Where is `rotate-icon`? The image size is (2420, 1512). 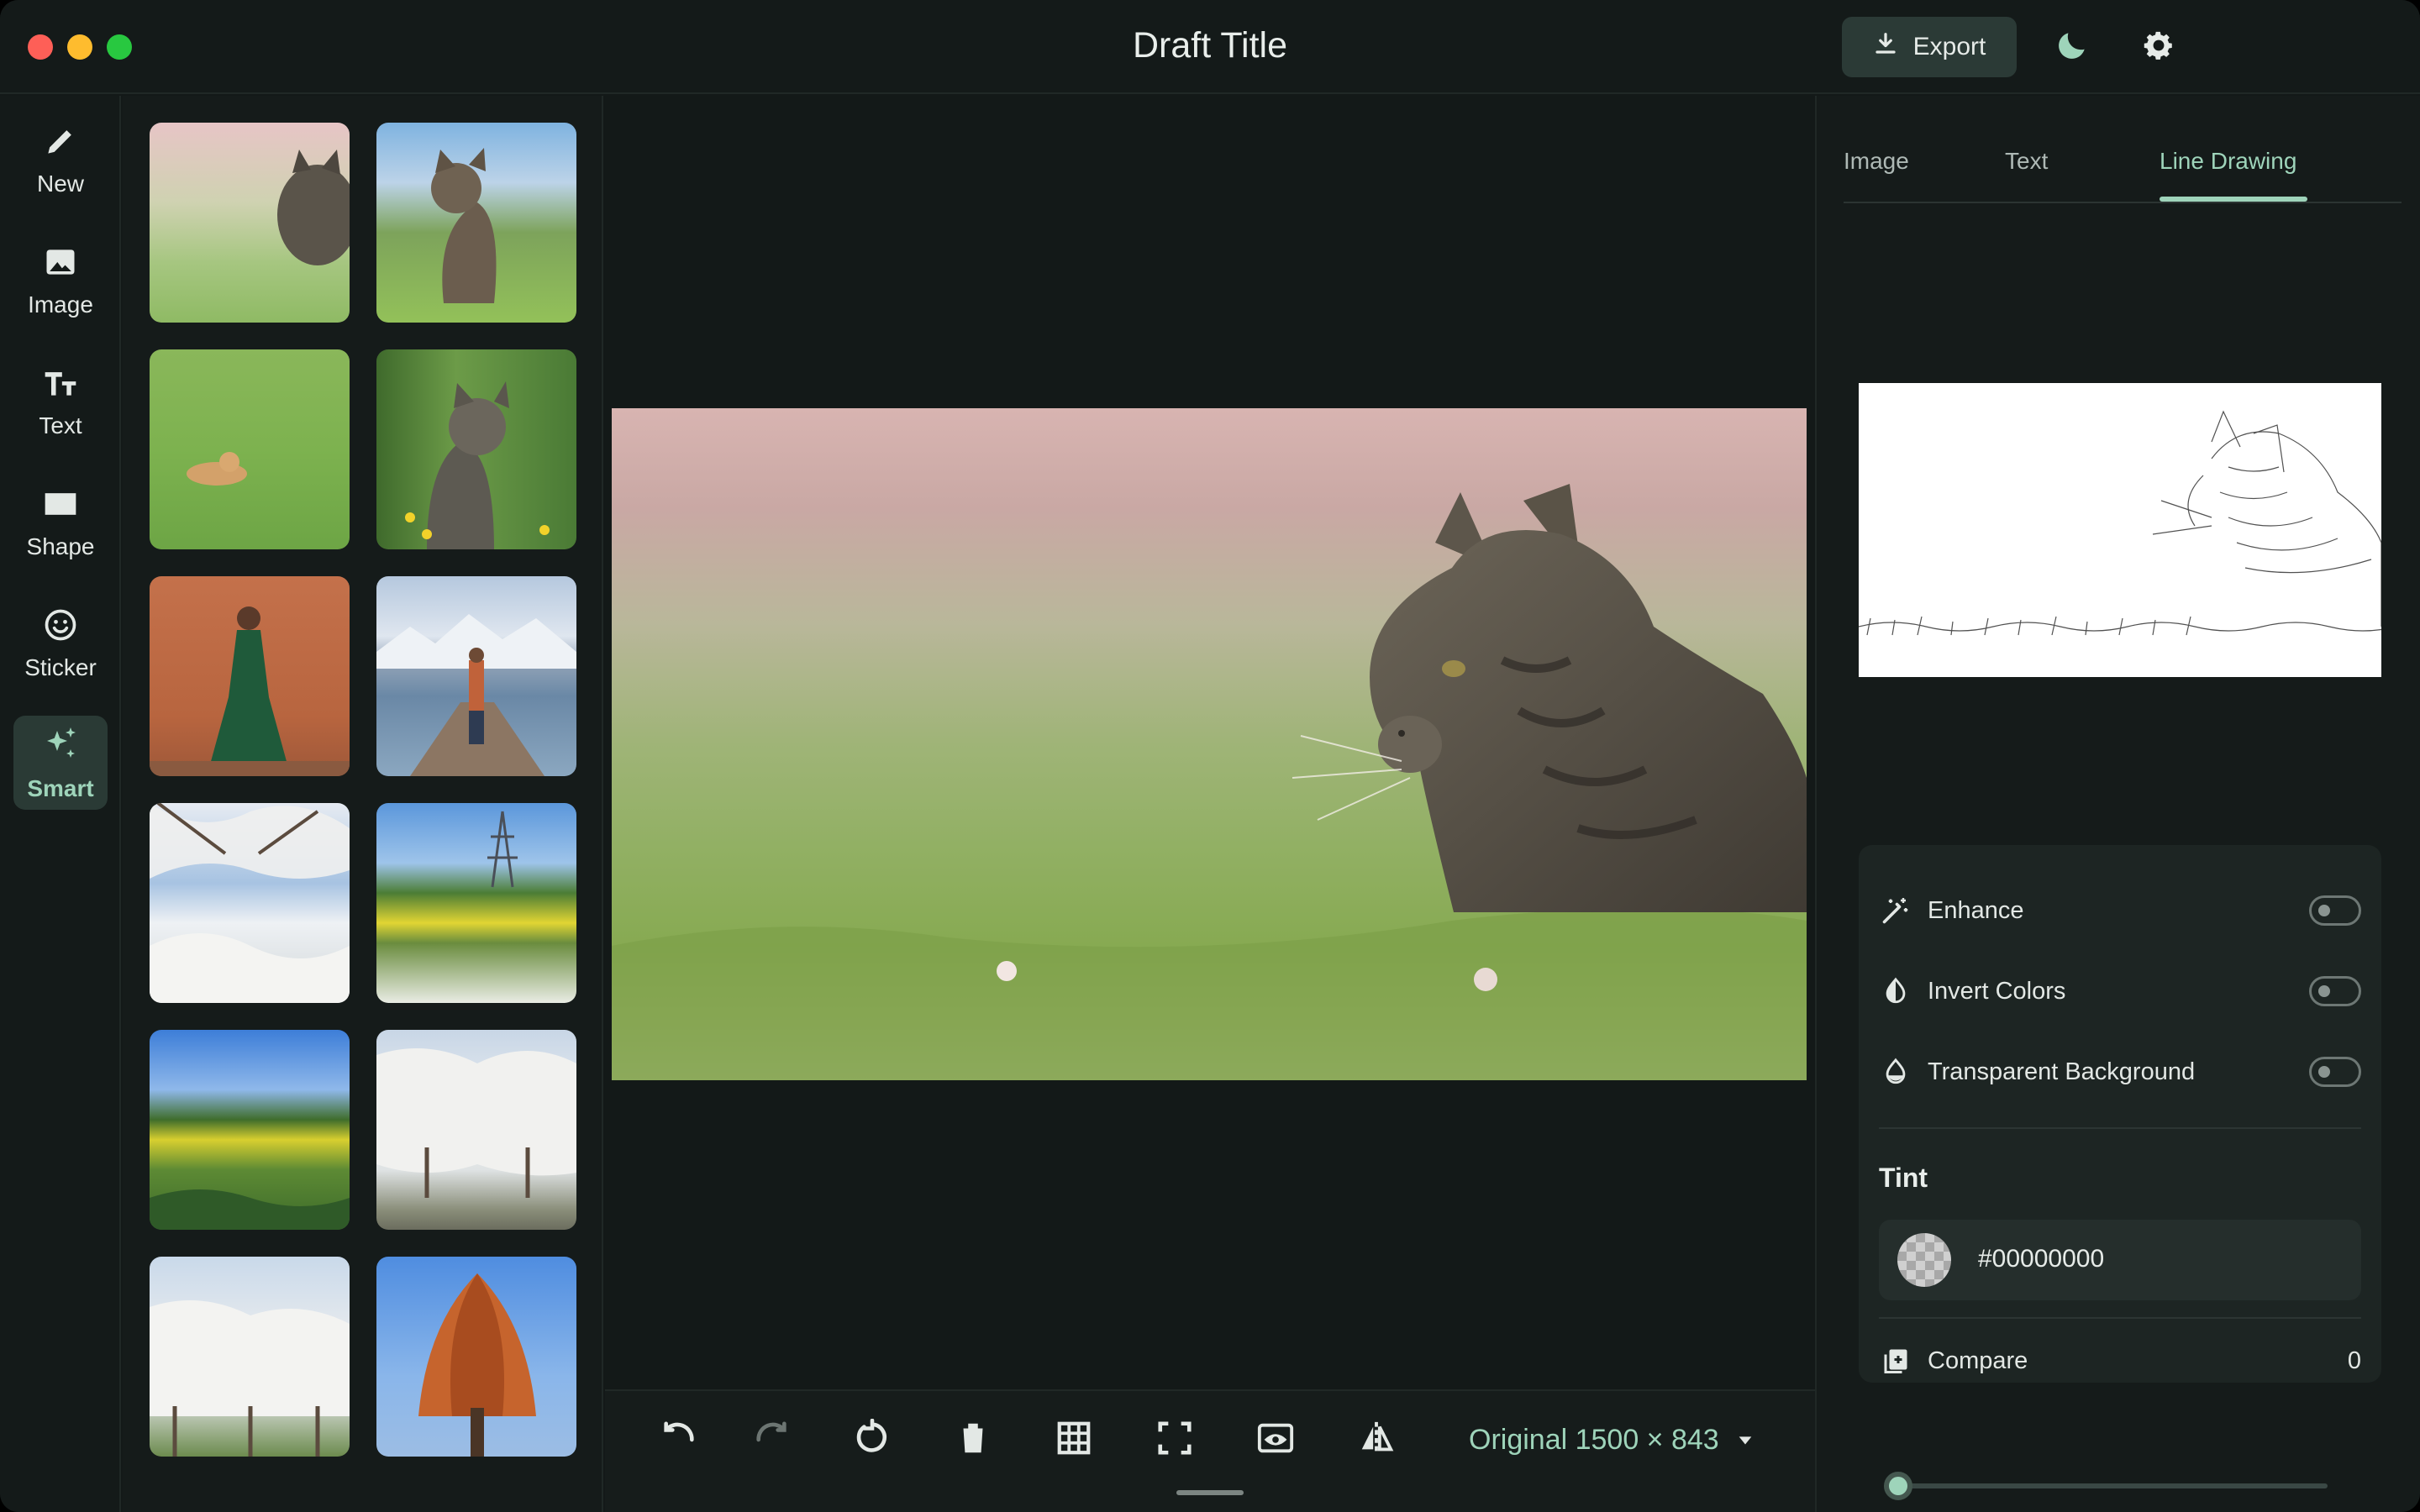
rotate-icon is located at coordinates (872, 1440).